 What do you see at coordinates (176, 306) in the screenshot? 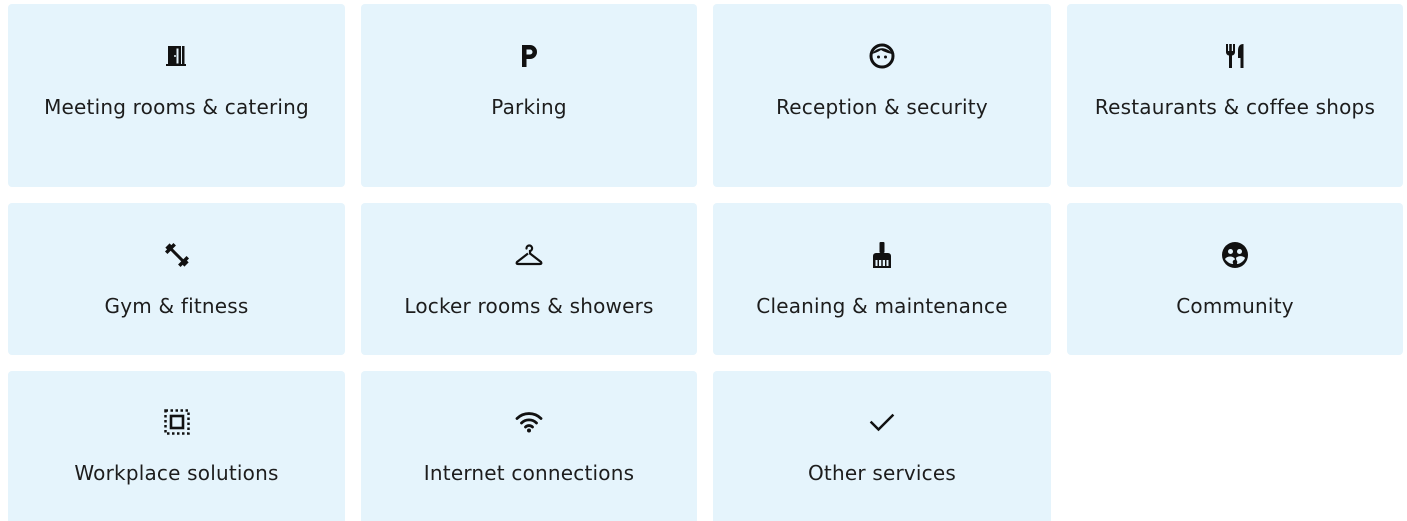
I see `service-label: Gym & fitness` at bounding box center [176, 306].